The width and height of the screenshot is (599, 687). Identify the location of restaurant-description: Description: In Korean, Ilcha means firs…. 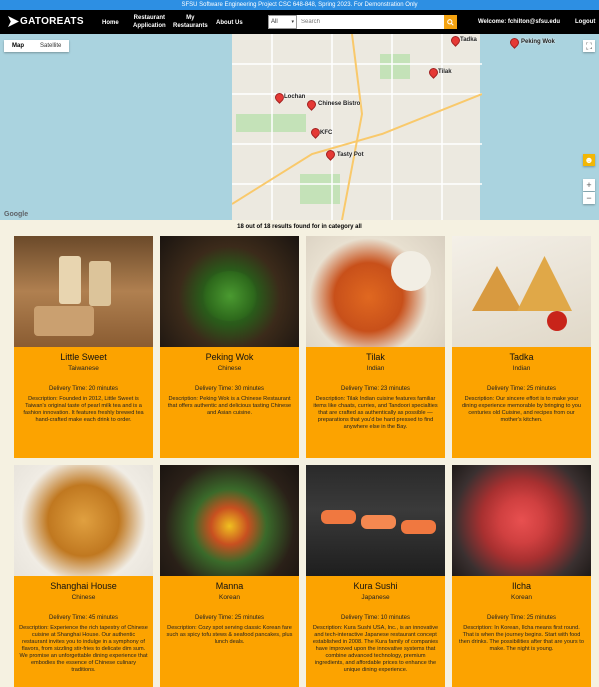
(521, 638).